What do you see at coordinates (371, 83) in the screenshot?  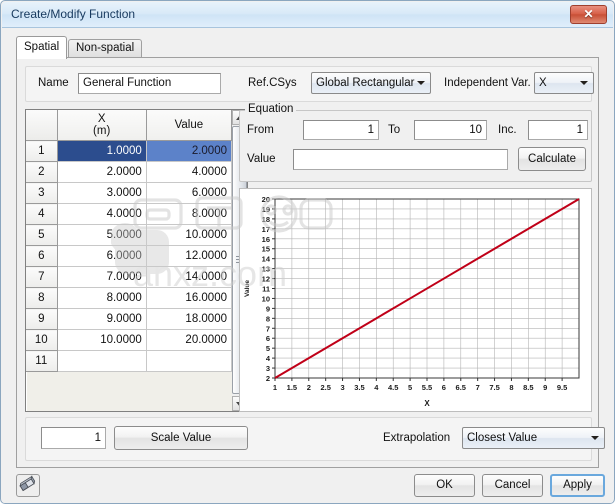 I see `ref-csys-dropdown: Global Rectangular` at bounding box center [371, 83].